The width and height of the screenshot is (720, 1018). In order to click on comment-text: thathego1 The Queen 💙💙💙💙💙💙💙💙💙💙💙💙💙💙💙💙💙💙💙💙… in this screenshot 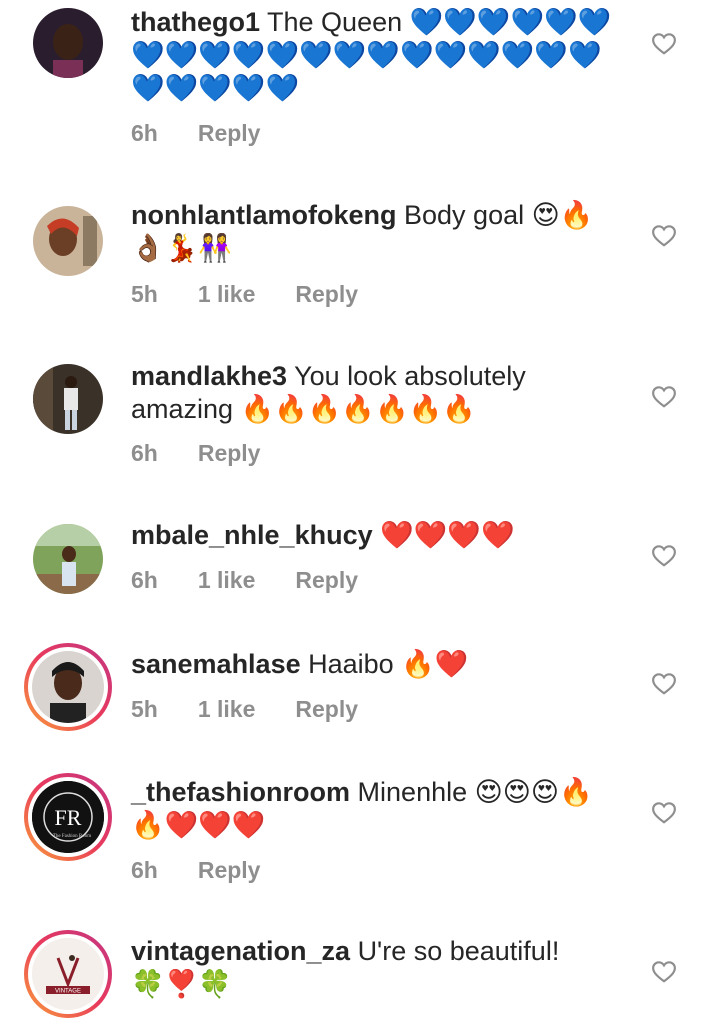, I will do `click(376, 55)`.